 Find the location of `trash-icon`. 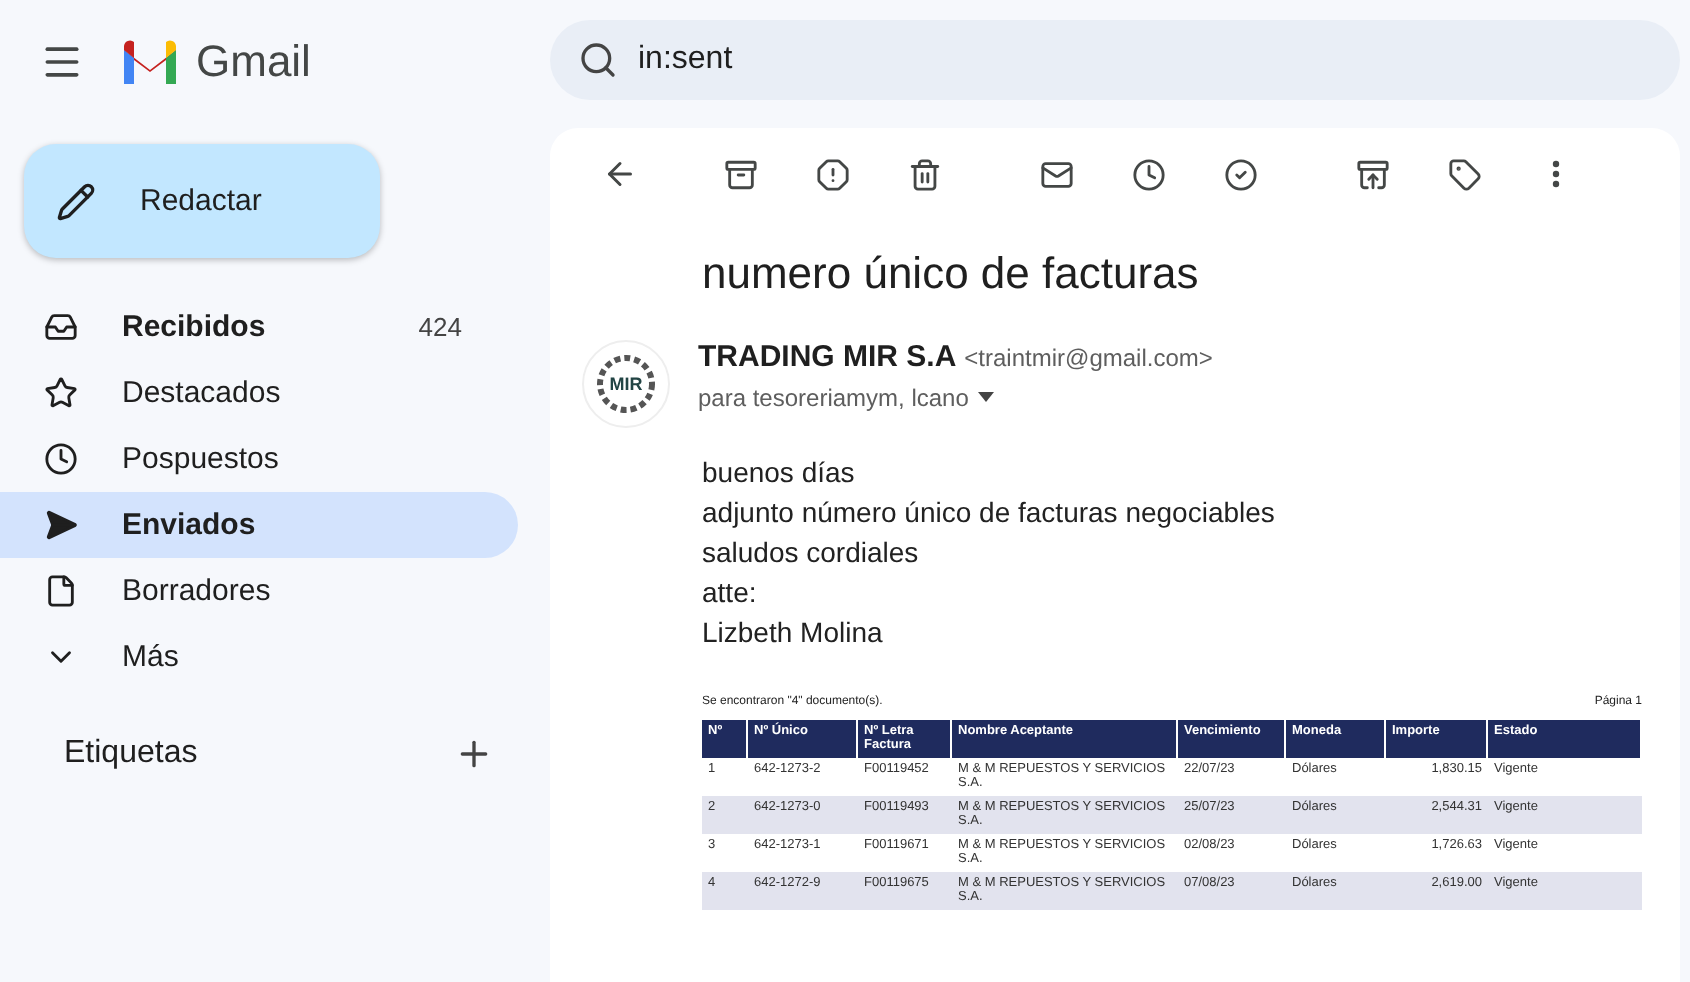

trash-icon is located at coordinates (924, 174).